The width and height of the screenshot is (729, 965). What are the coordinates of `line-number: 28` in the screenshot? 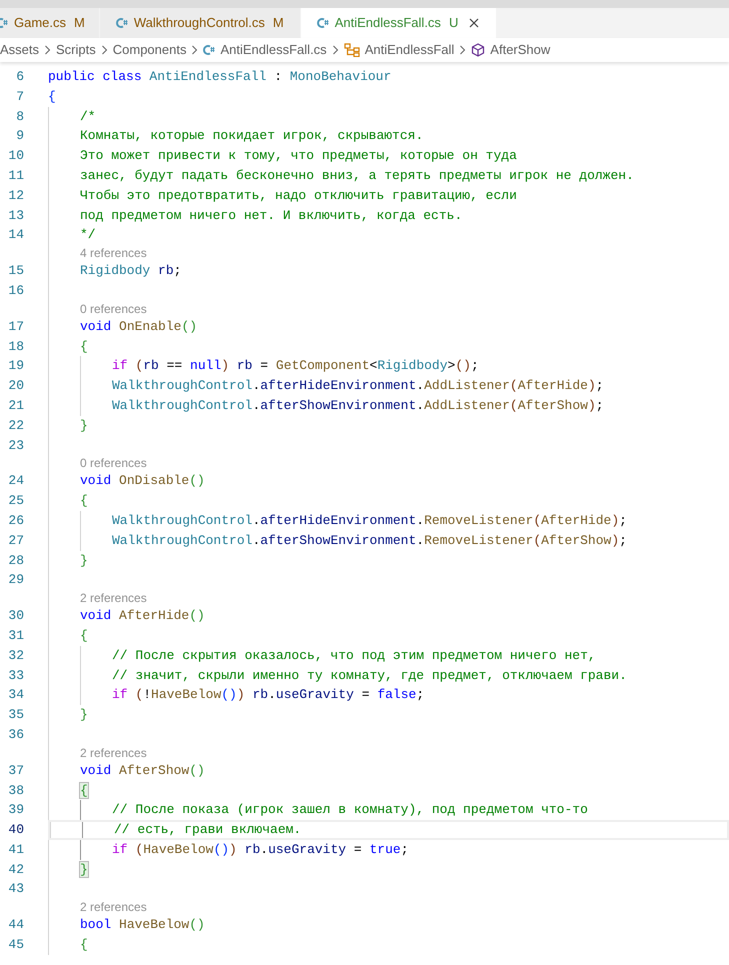 It's located at (15, 561).